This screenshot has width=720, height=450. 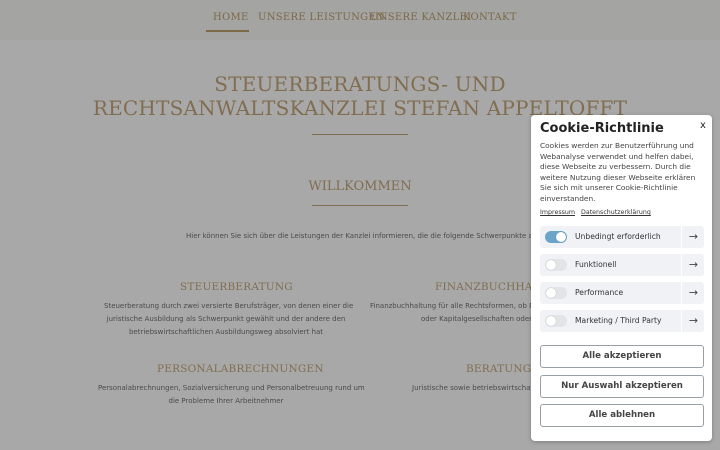 I want to click on reject-all-button: Alle ablehnen, so click(x=622, y=415).